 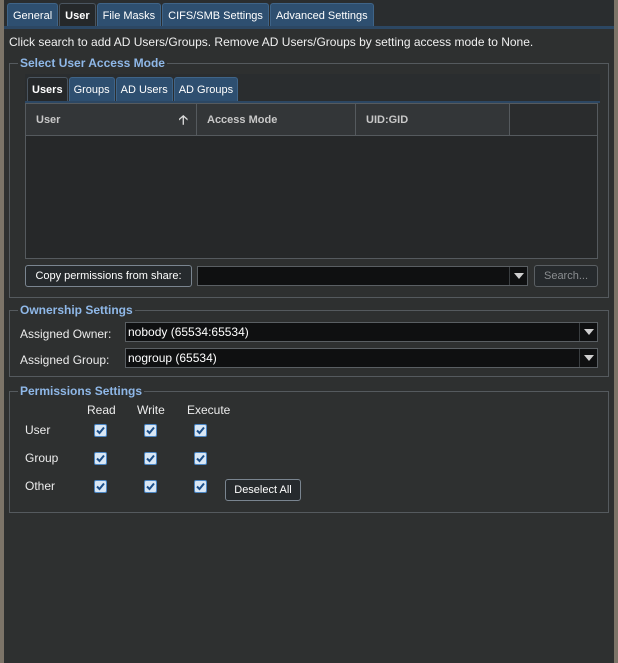 What do you see at coordinates (38, 430) in the screenshot?
I see `permission-row-label-user: User` at bounding box center [38, 430].